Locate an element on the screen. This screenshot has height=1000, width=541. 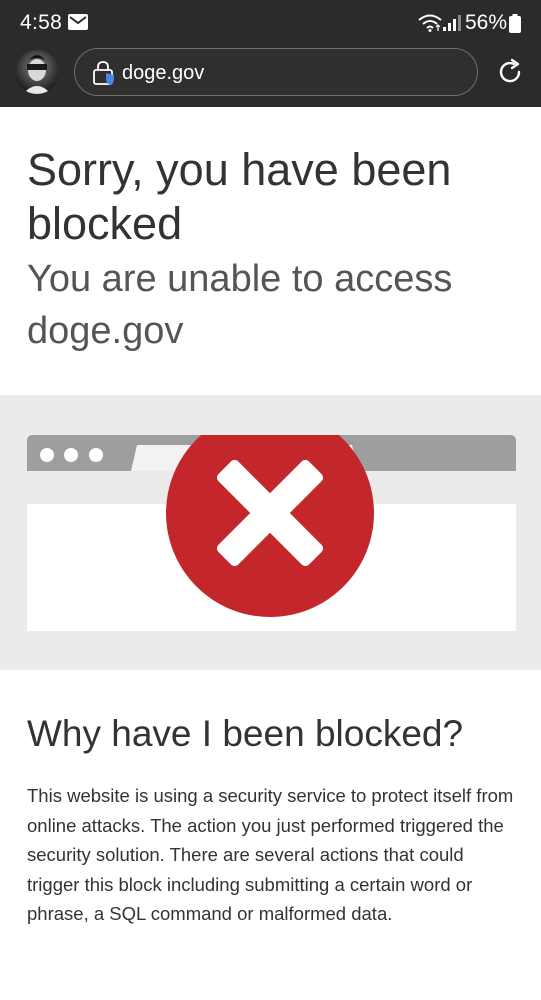
battery-percent: 56% is located at coordinates (486, 22).